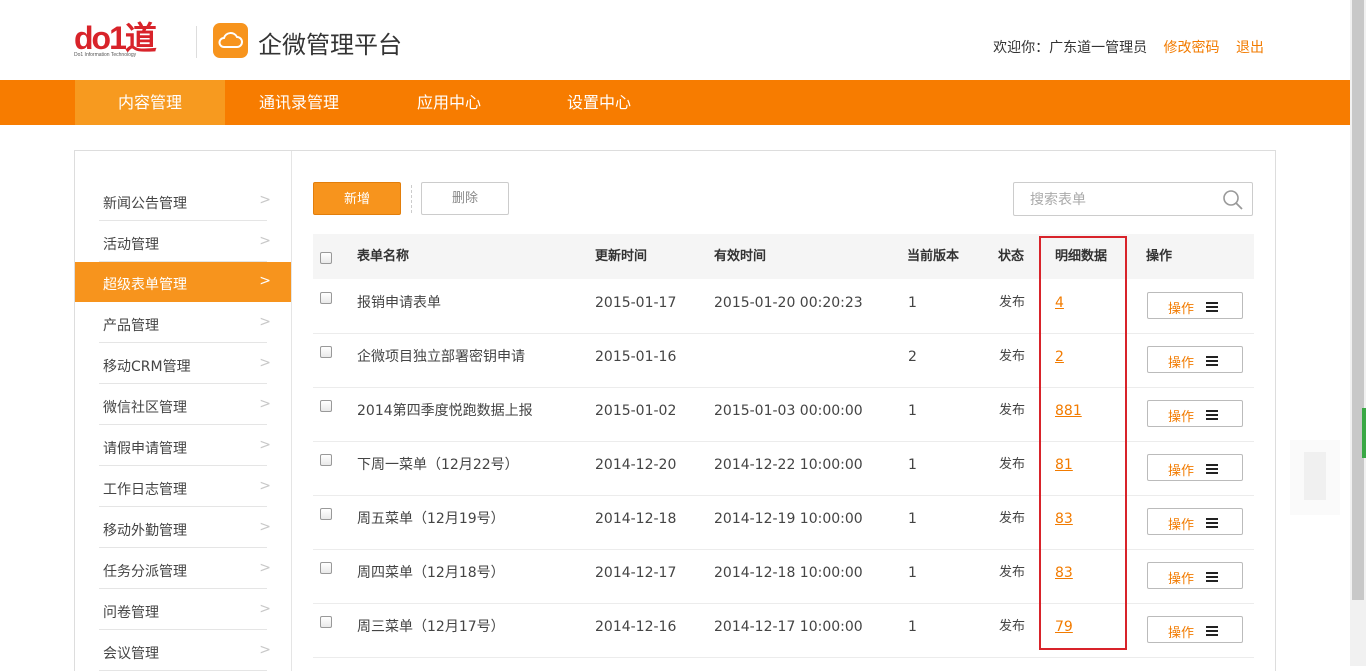 This screenshot has height=671, width=1366. Describe the element at coordinates (147, 367) in the screenshot. I see `sidebar-item-label: 移动CRM管理` at that location.